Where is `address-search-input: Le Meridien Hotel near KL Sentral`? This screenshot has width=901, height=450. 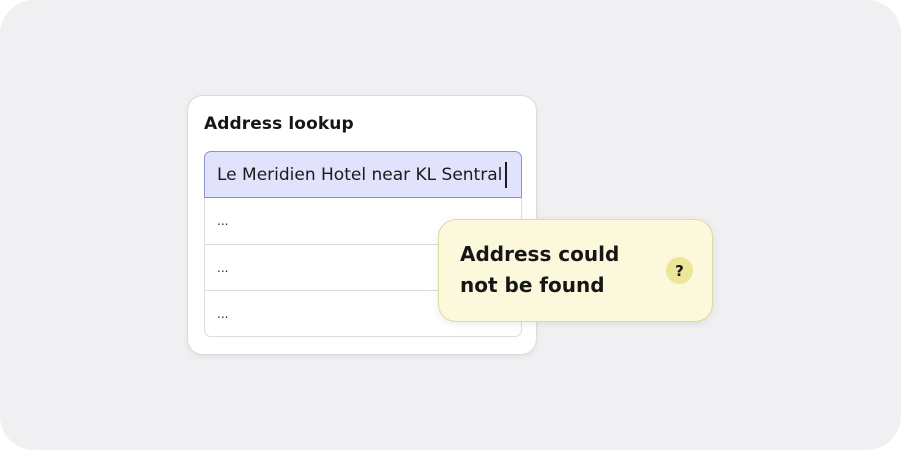
address-search-input: Le Meridien Hotel near KL Sentral is located at coordinates (363, 174).